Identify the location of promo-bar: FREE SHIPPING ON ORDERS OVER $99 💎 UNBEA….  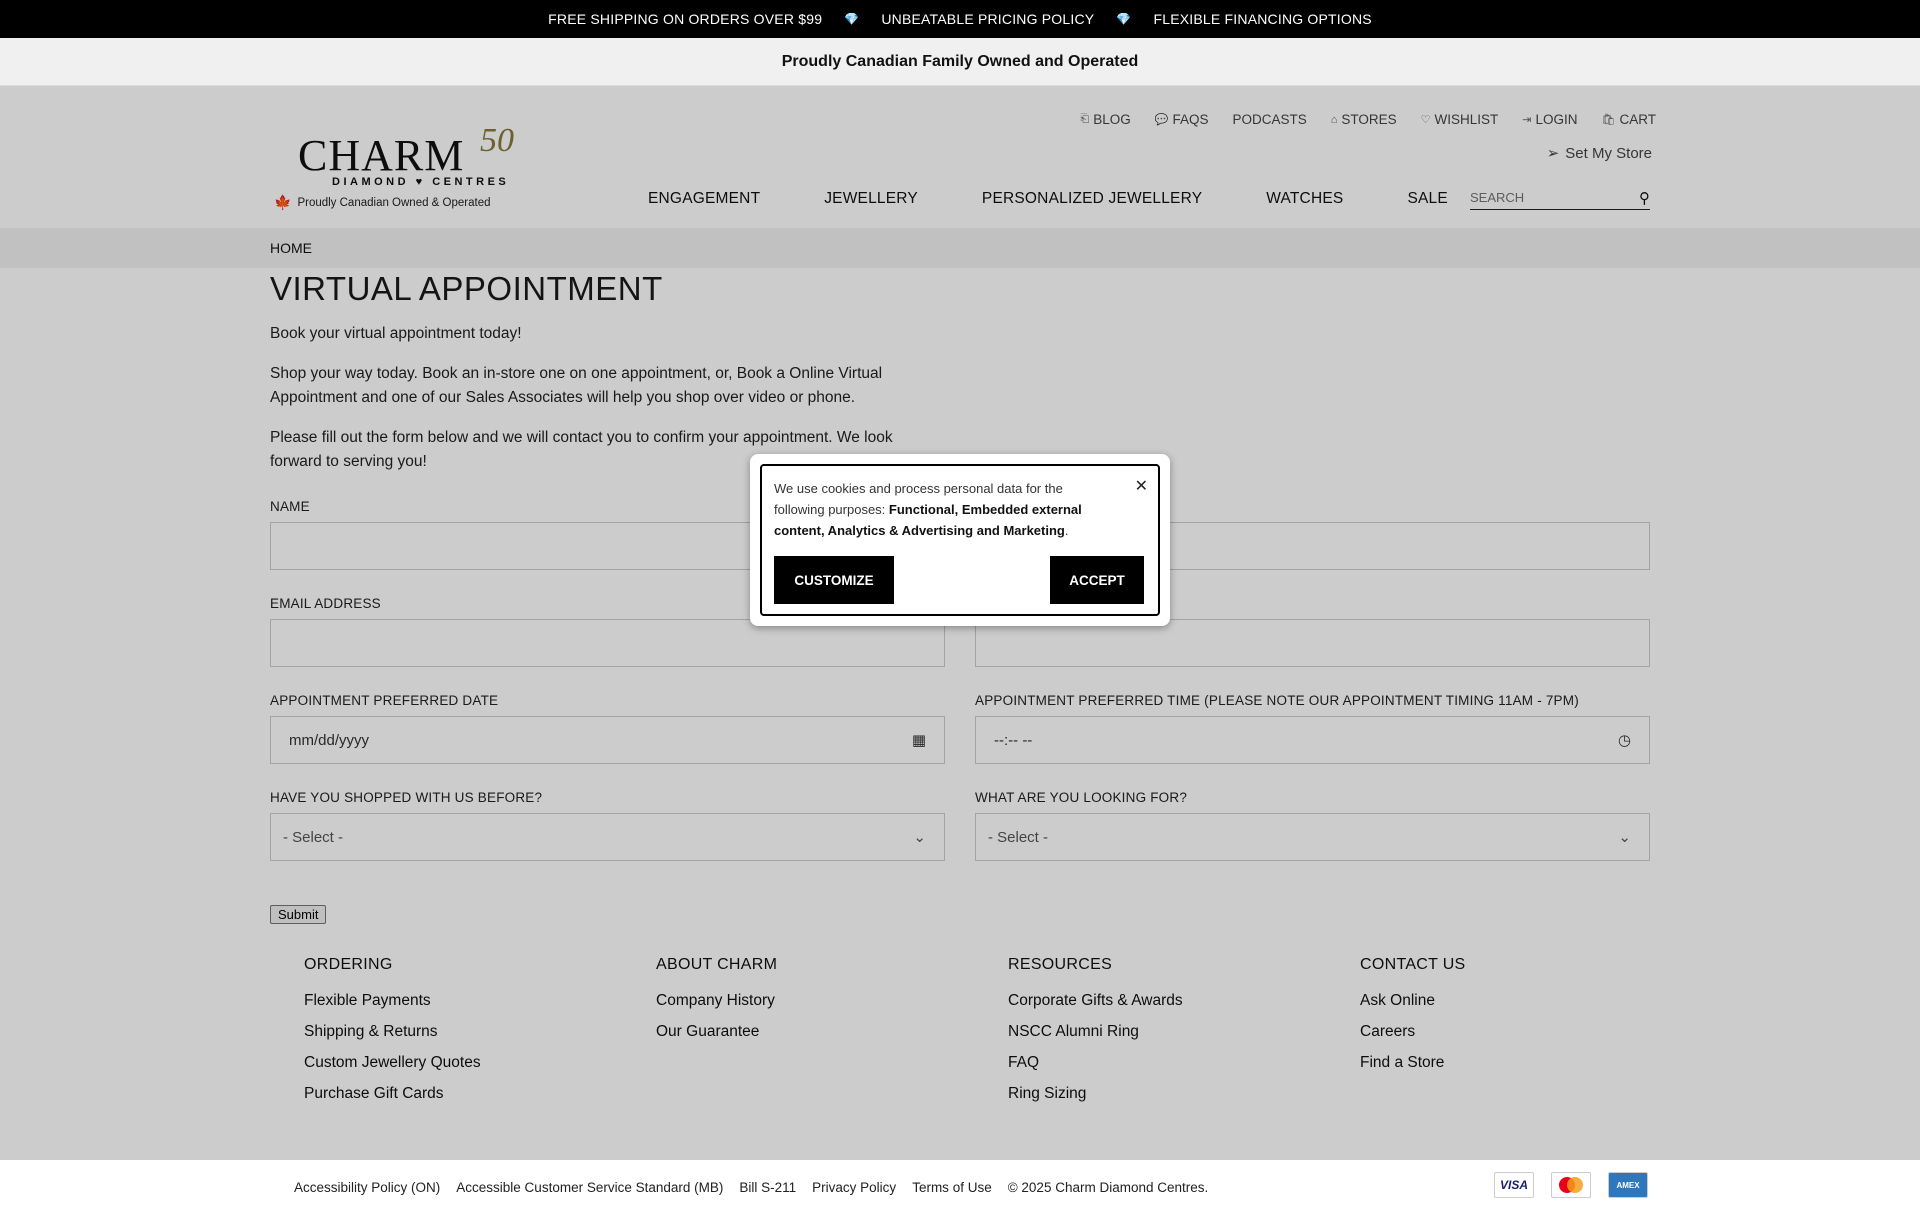
(960, 19).